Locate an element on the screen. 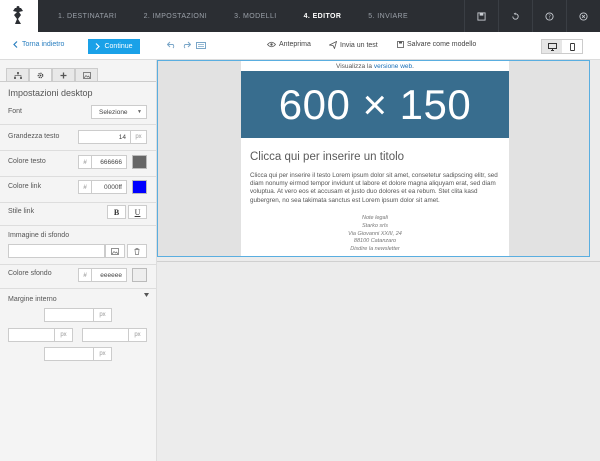 This screenshot has width=600, height=461. device-toggle is located at coordinates (562, 46).